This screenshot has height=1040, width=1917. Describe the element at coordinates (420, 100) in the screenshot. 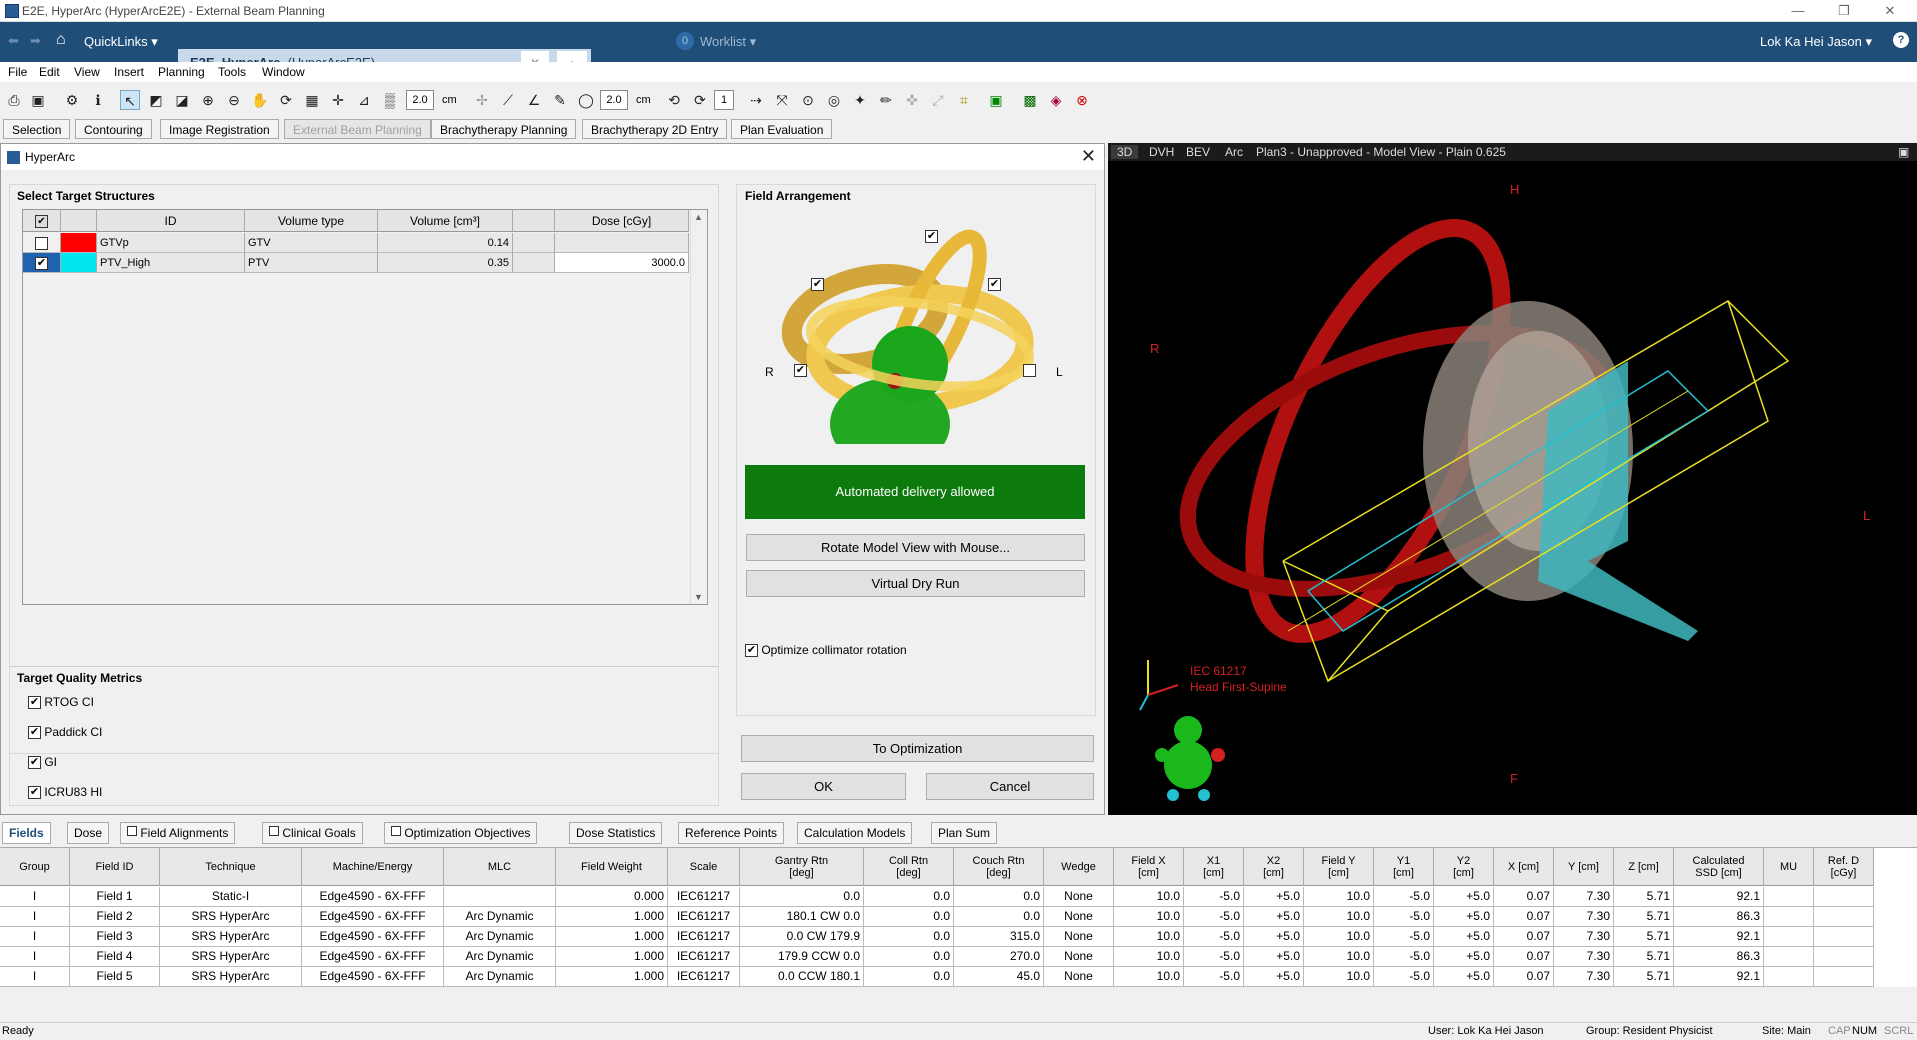

I see `zoom-value-input: 2.0` at that location.